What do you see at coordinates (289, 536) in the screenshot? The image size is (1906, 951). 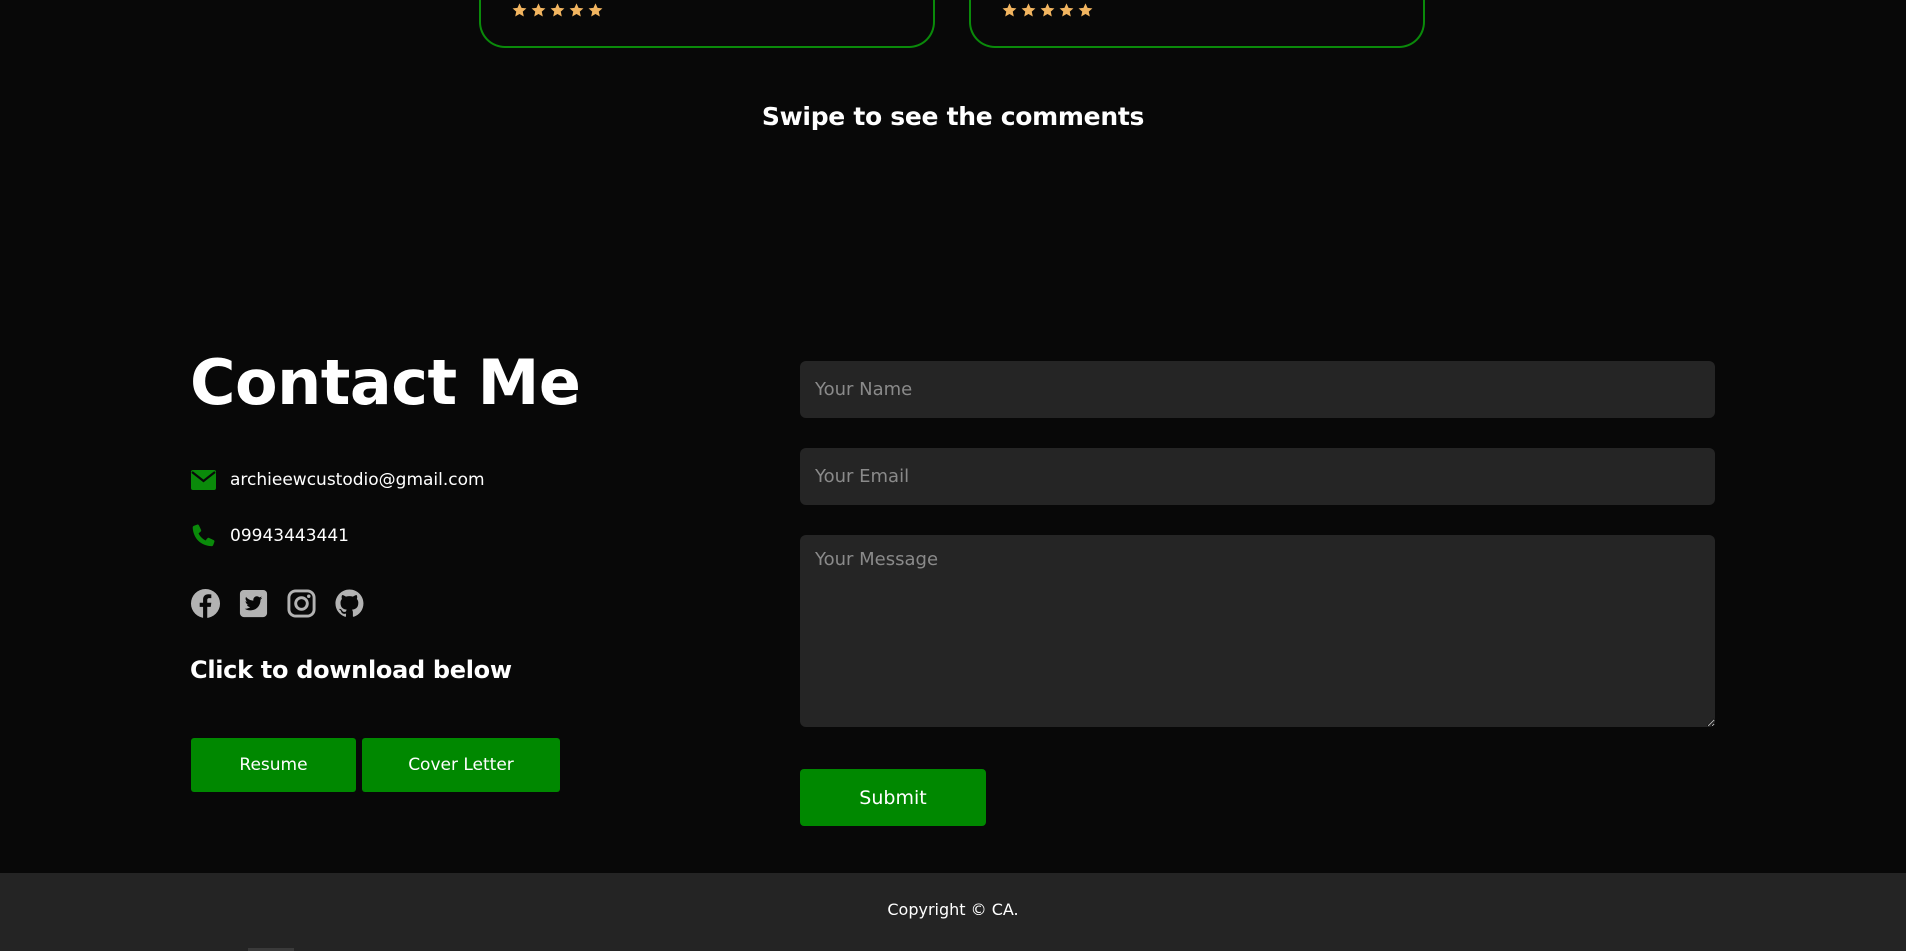 I see `phone-text: 09943443441` at bounding box center [289, 536].